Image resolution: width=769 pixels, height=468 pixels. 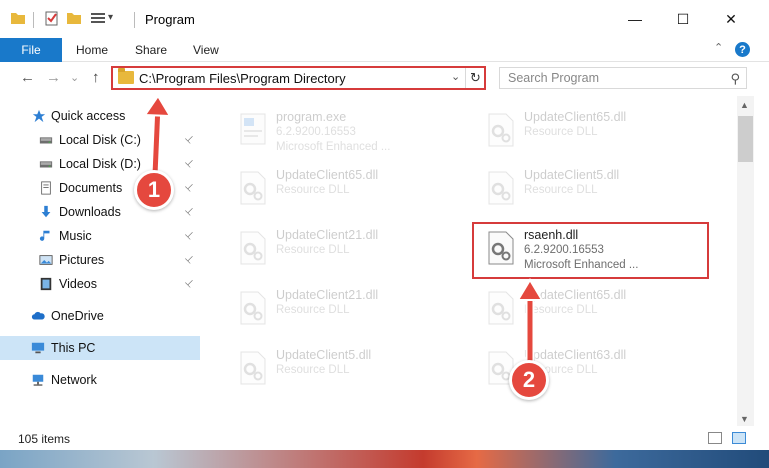 I want to click on sidebar-item-label: Local Disk (C:), so click(x=100, y=140).